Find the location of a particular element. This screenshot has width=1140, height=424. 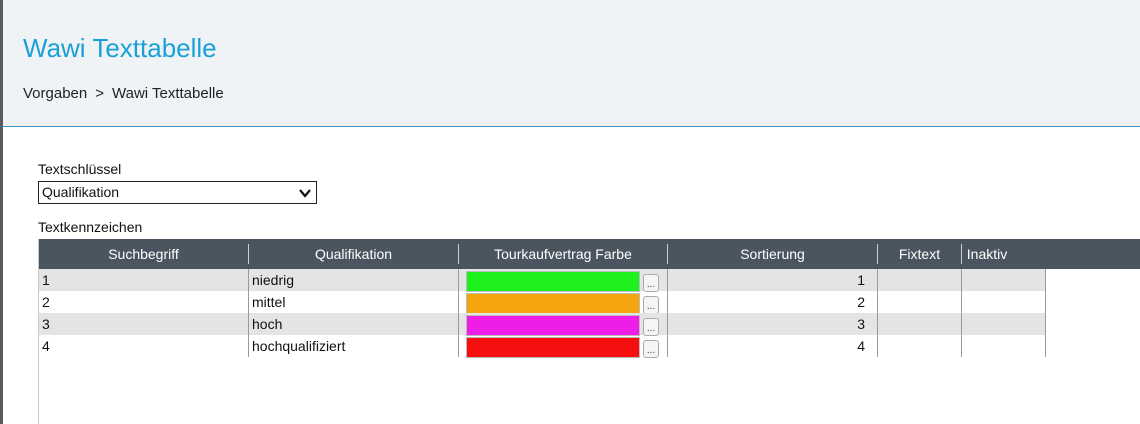

breadcrumb: Vorgaben > Wawi Texttabelle is located at coordinates (123, 93).